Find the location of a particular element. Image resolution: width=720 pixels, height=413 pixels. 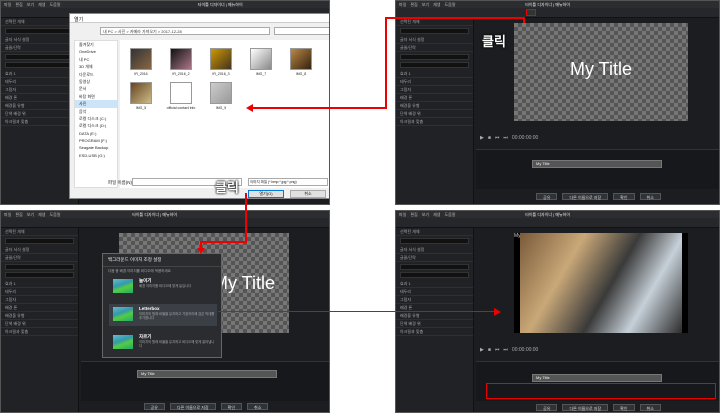

nav-item: 로컬 디스크 (C:) is located at coordinates (96, 118).